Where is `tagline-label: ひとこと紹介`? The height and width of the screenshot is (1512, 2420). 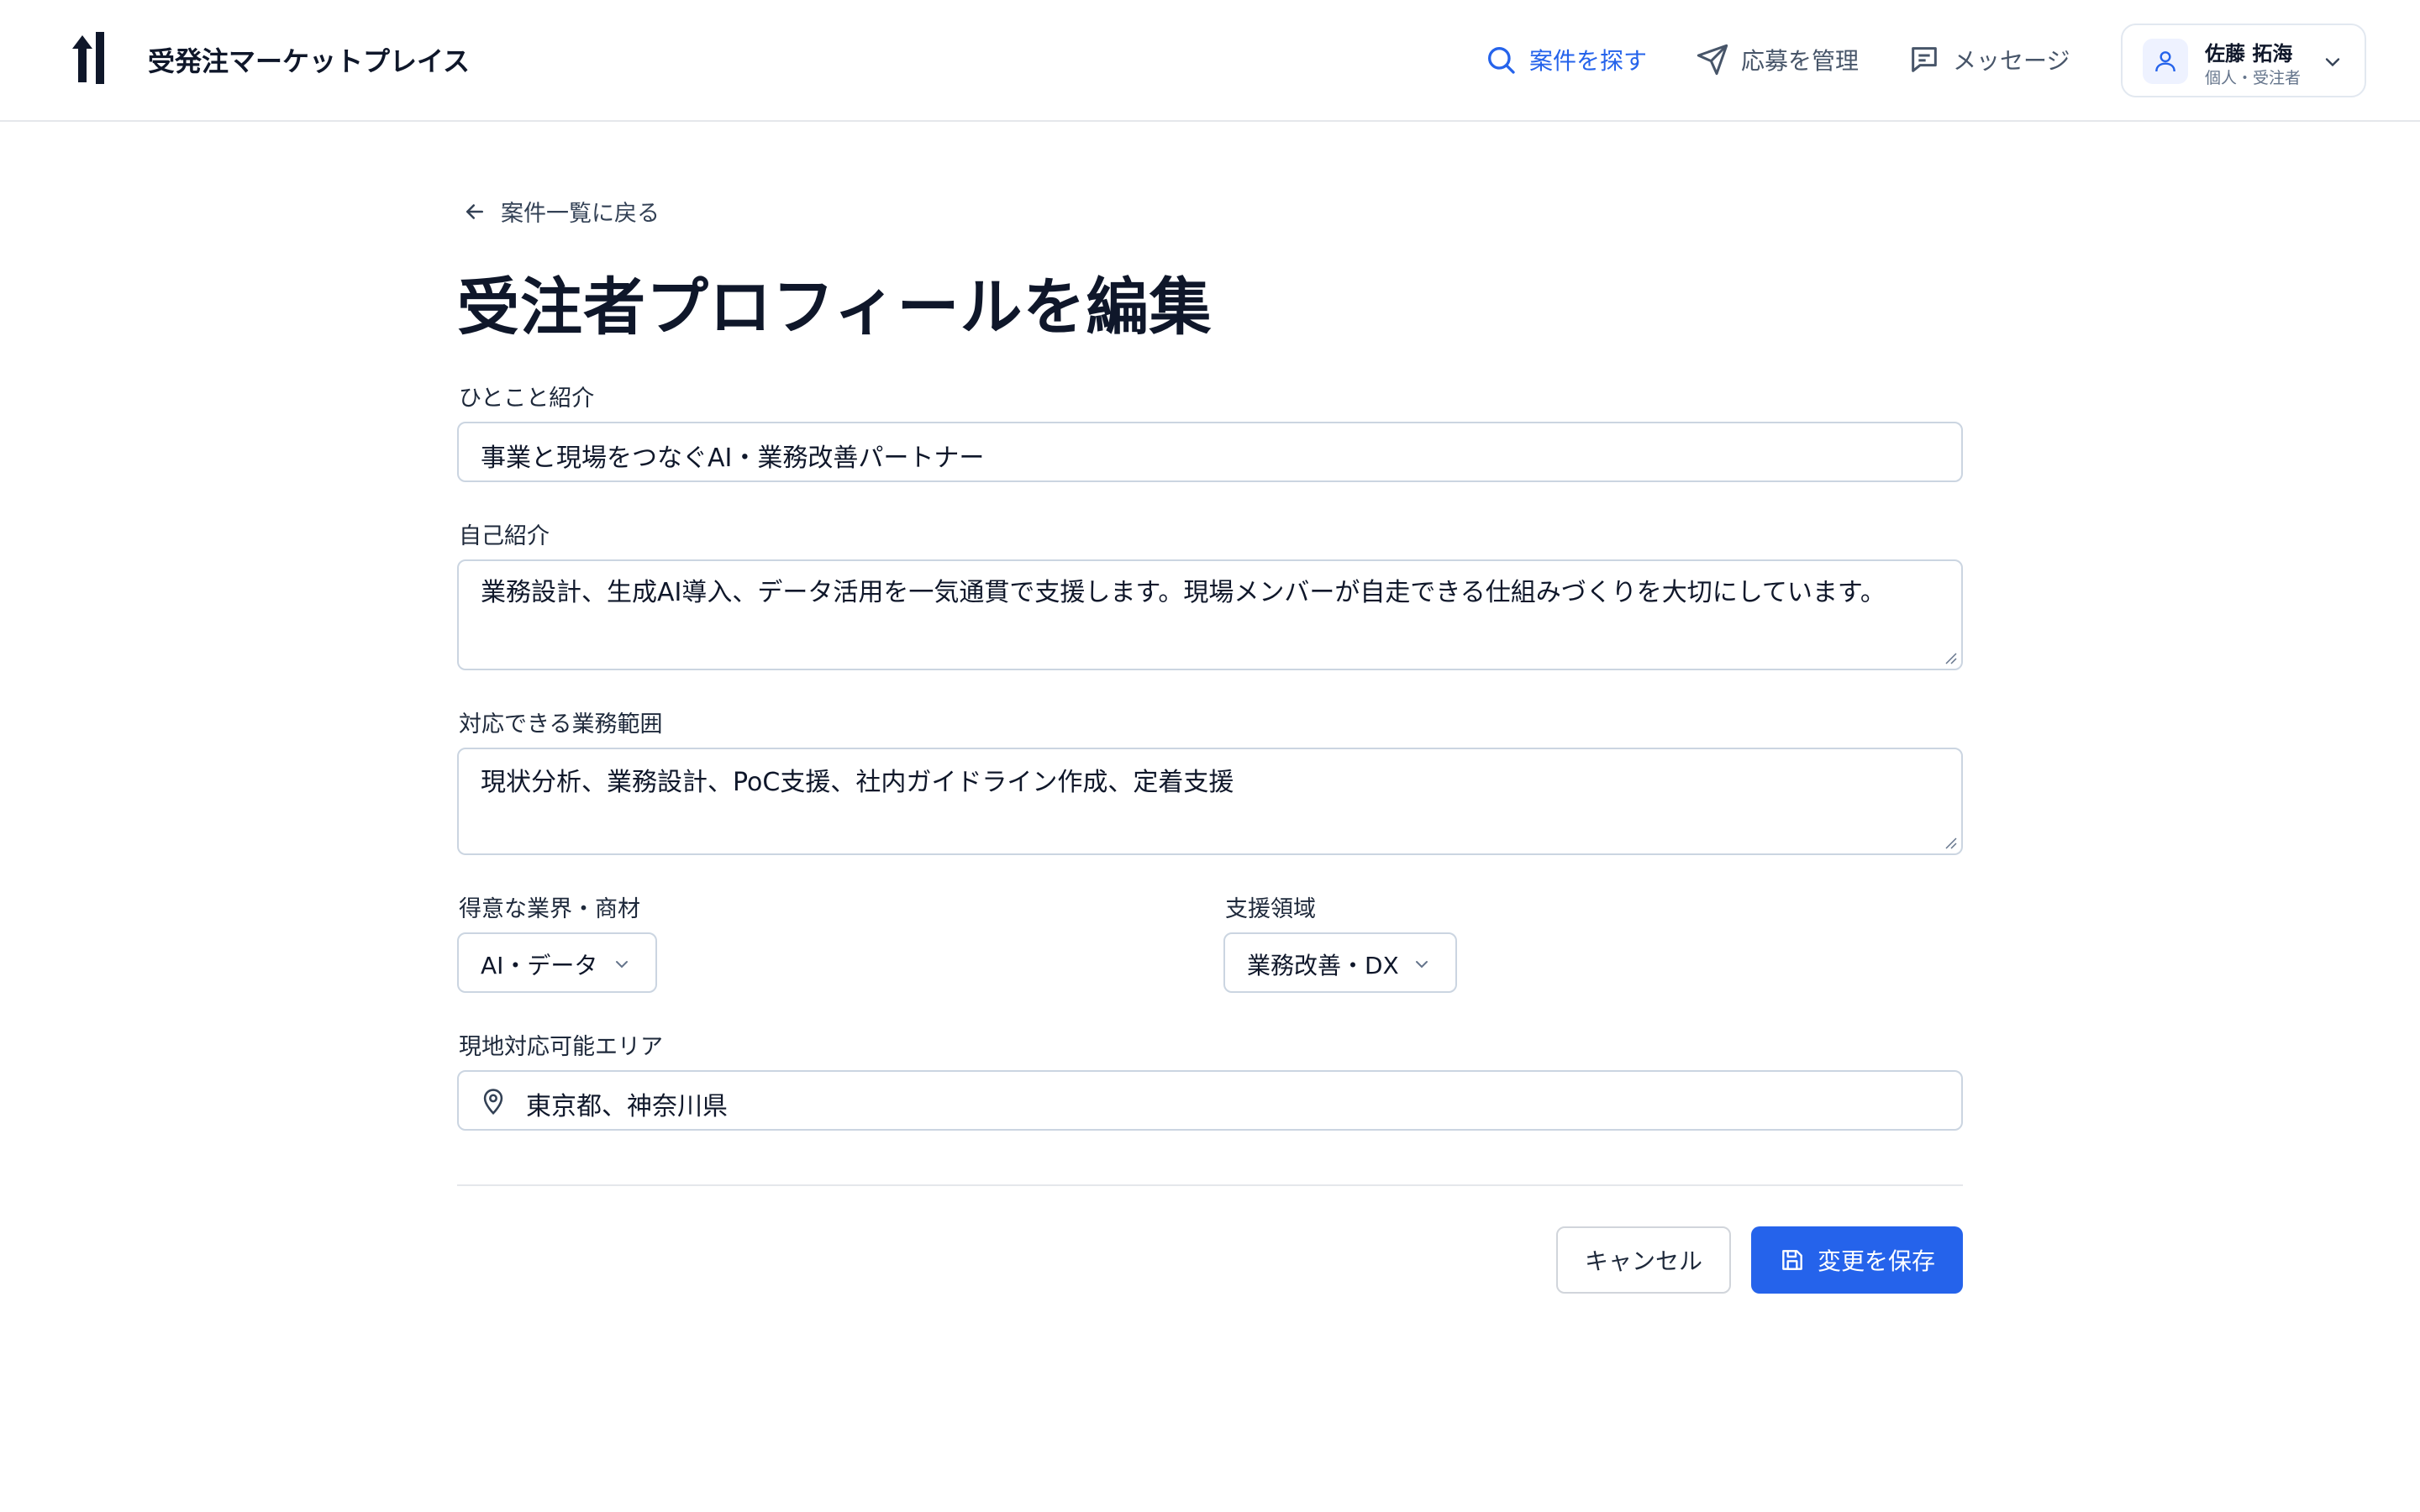
tagline-label: ひとこと紹介 is located at coordinates (527, 399).